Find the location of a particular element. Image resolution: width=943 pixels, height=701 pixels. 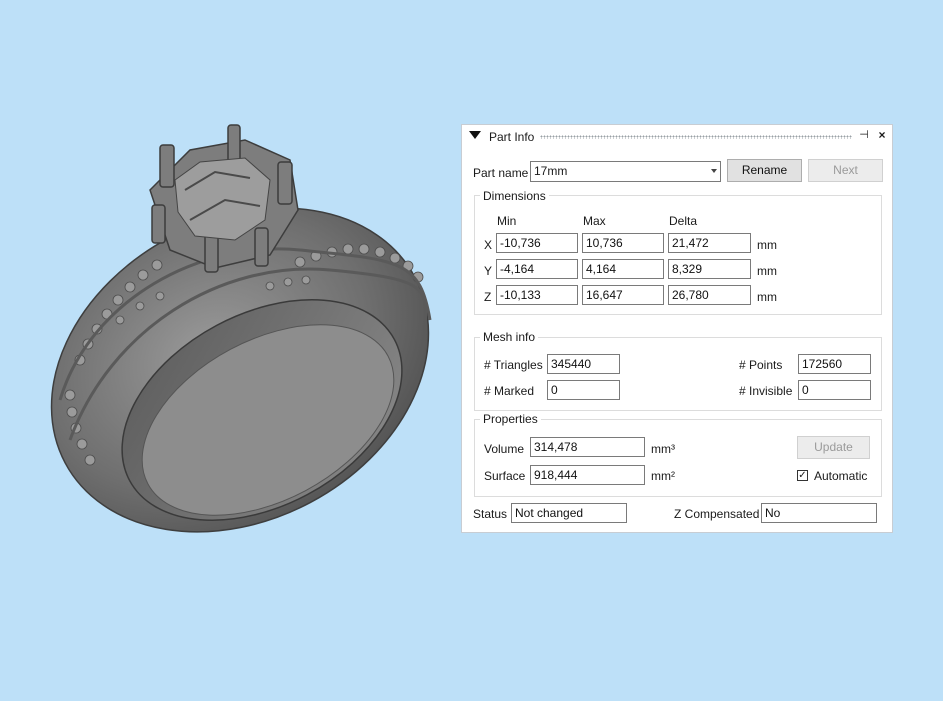

y-delta-field: 8,329 is located at coordinates (709, 269).